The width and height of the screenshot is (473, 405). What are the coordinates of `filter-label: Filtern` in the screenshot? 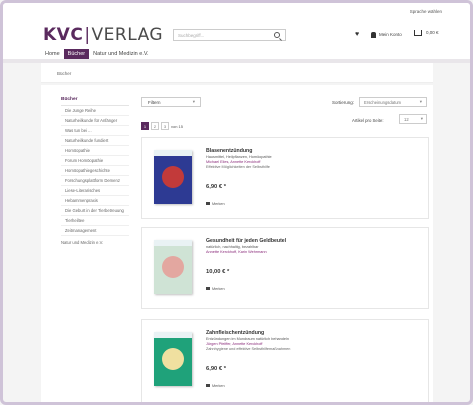 It's located at (154, 102).